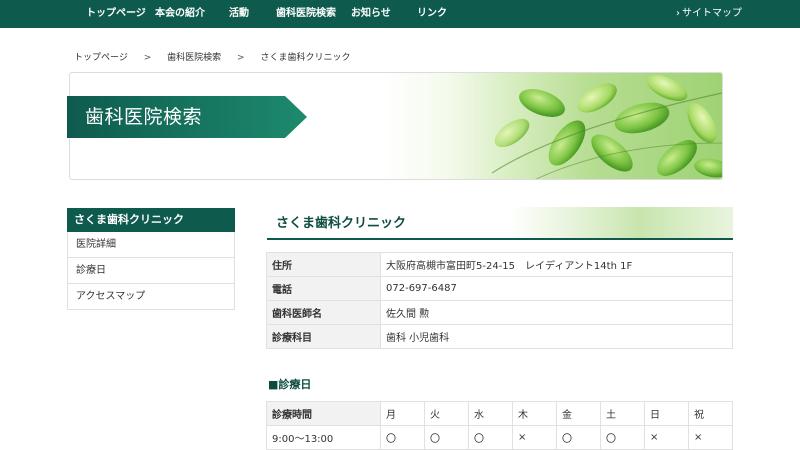 The width and height of the screenshot is (800, 450). I want to click on breadcrumb: トップページ > 歯科医院検索 > さくま歯科クリニック, so click(212, 56).